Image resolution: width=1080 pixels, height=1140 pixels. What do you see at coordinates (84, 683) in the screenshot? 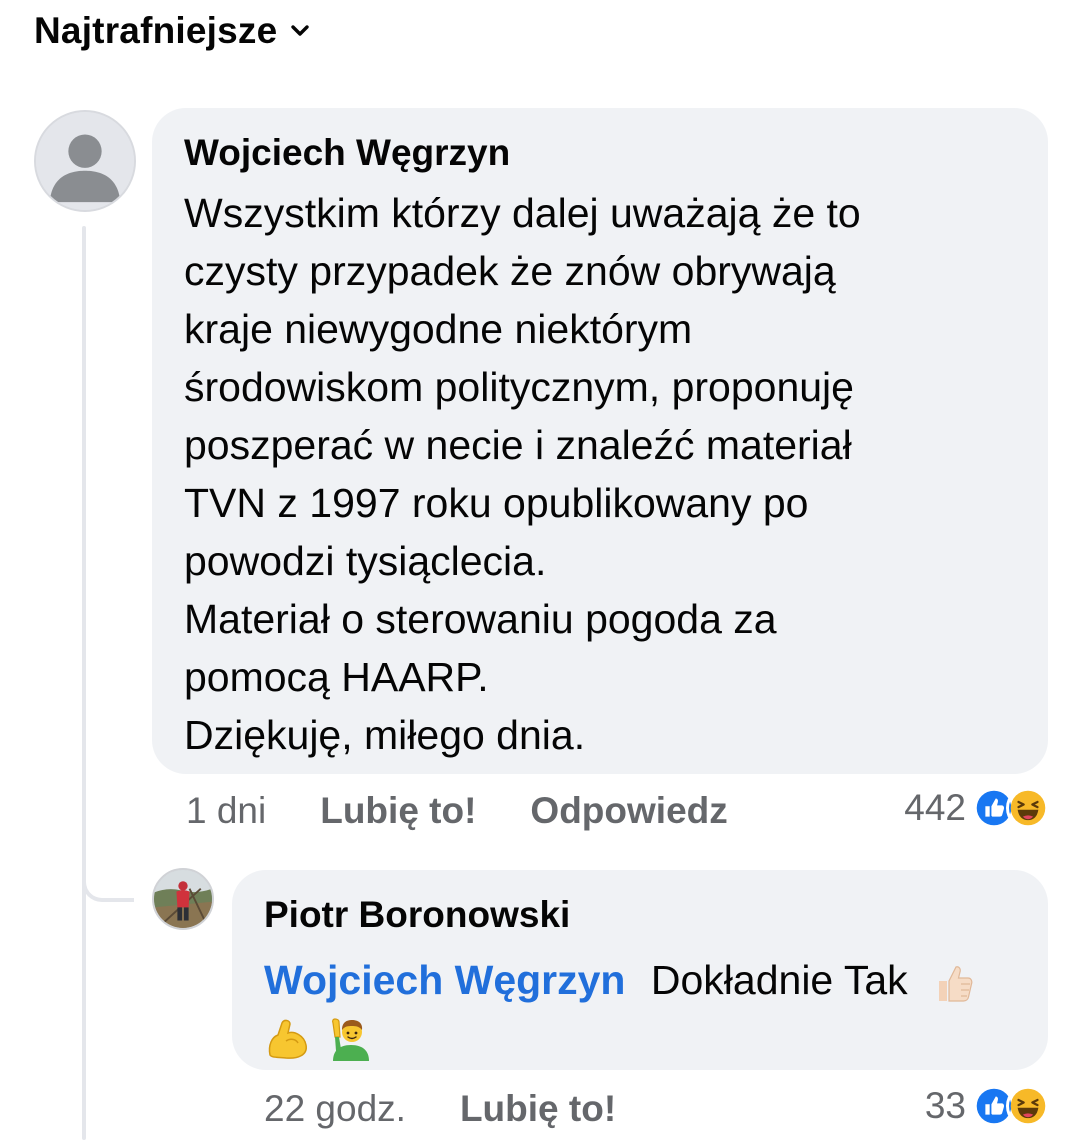
I see `thread-line` at bounding box center [84, 683].